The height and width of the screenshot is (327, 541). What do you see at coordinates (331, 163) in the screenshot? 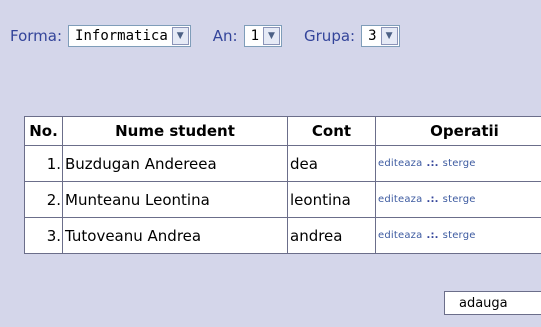
I see `student-account: dea` at bounding box center [331, 163].